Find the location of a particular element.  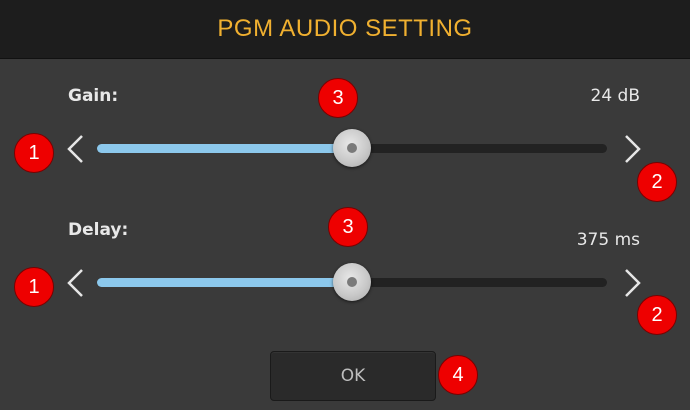

ok-button: OK is located at coordinates (353, 376).